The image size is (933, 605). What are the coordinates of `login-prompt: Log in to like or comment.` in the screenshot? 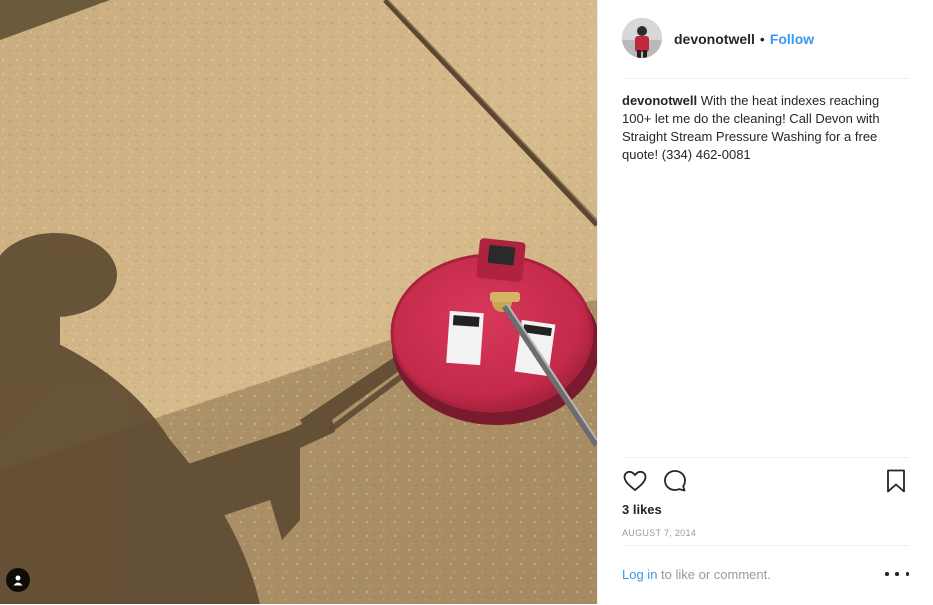 It's located at (696, 574).